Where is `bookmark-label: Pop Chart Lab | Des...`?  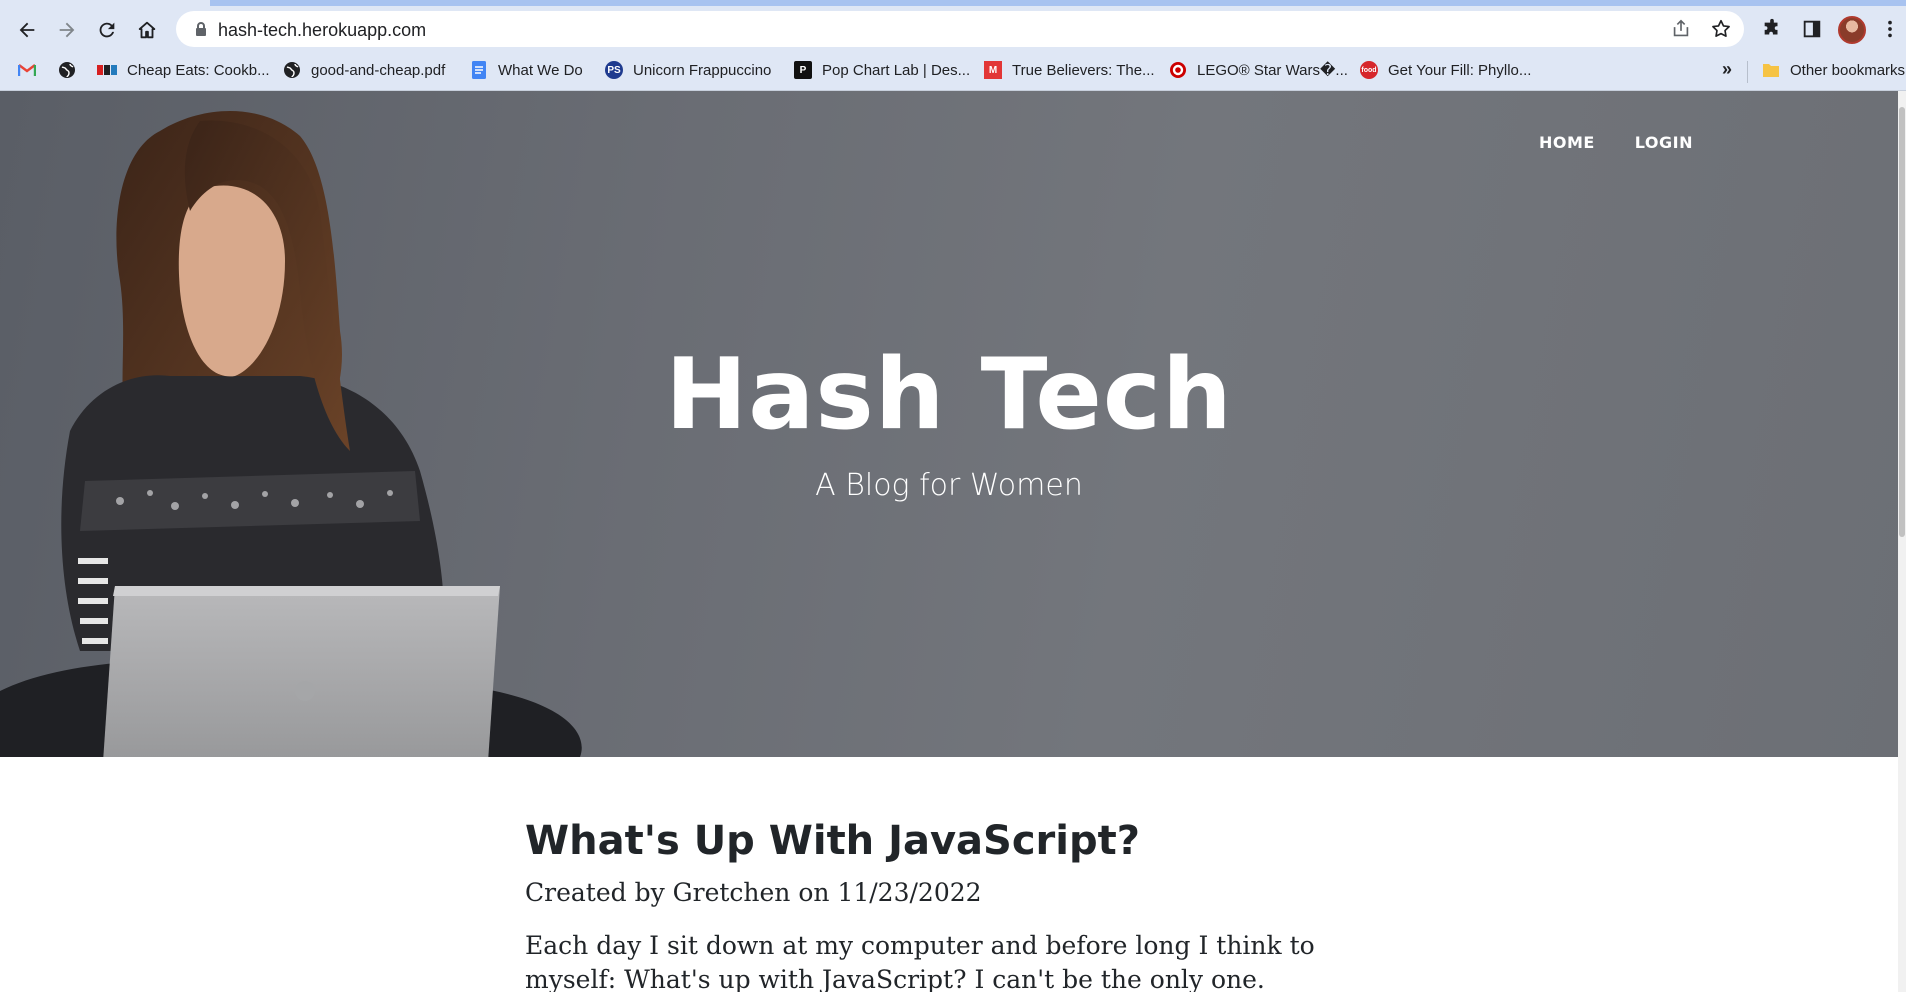
bookmark-label: Pop Chart Lab | Des... is located at coordinates (896, 70).